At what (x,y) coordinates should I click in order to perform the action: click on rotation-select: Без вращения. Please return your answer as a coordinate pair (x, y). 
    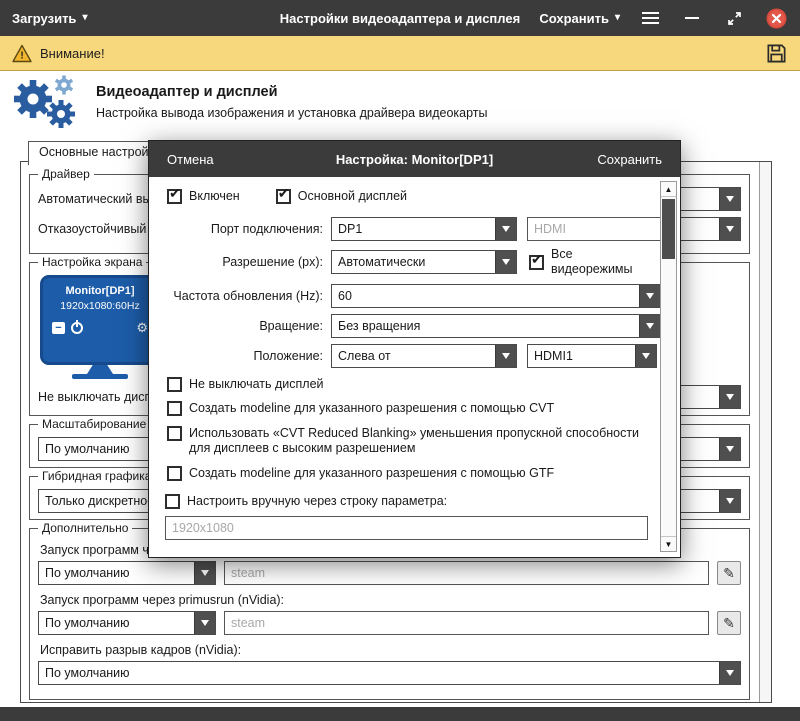
    Looking at the image, I should click on (496, 325).